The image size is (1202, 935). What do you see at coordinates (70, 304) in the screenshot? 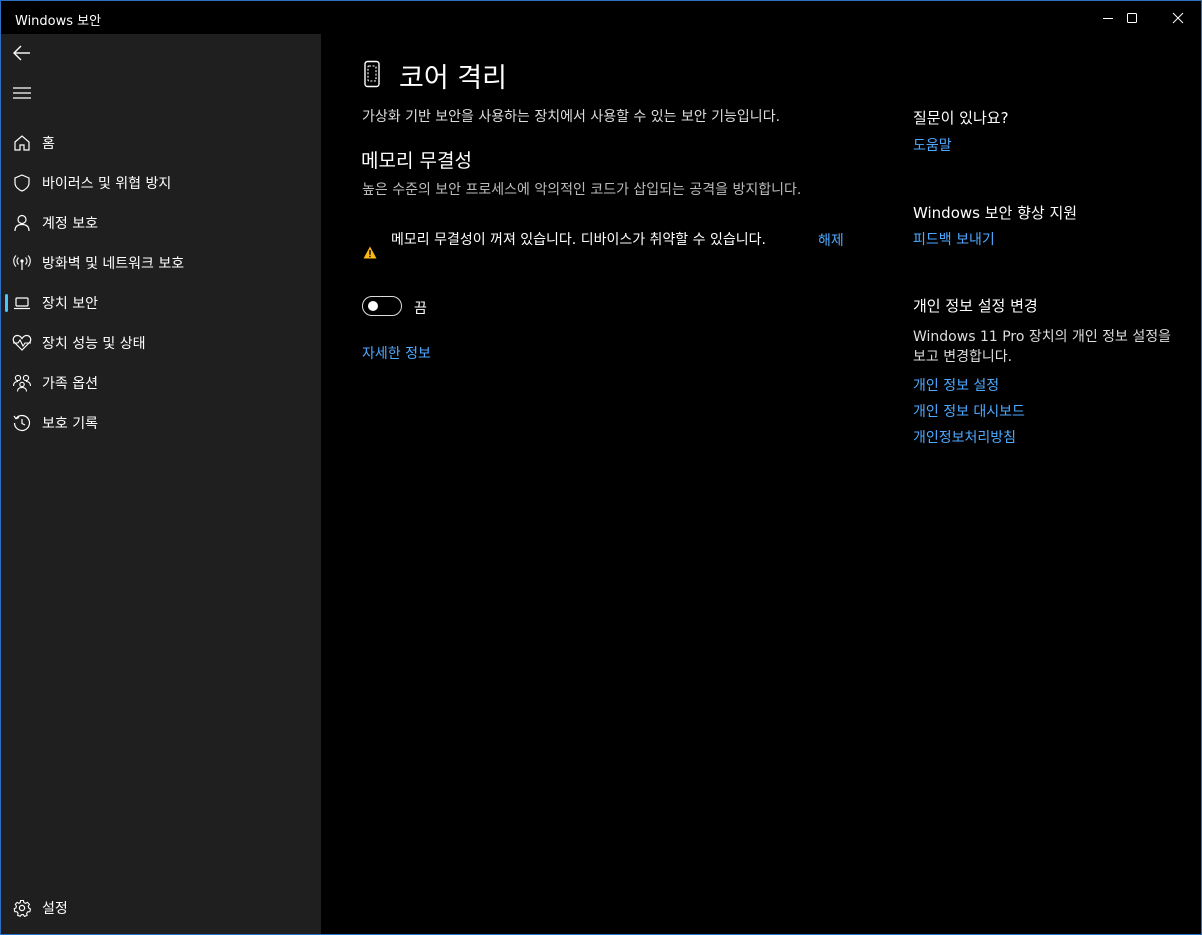
I see `sidebar-item-label: 장치 보안` at bounding box center [70, 304].